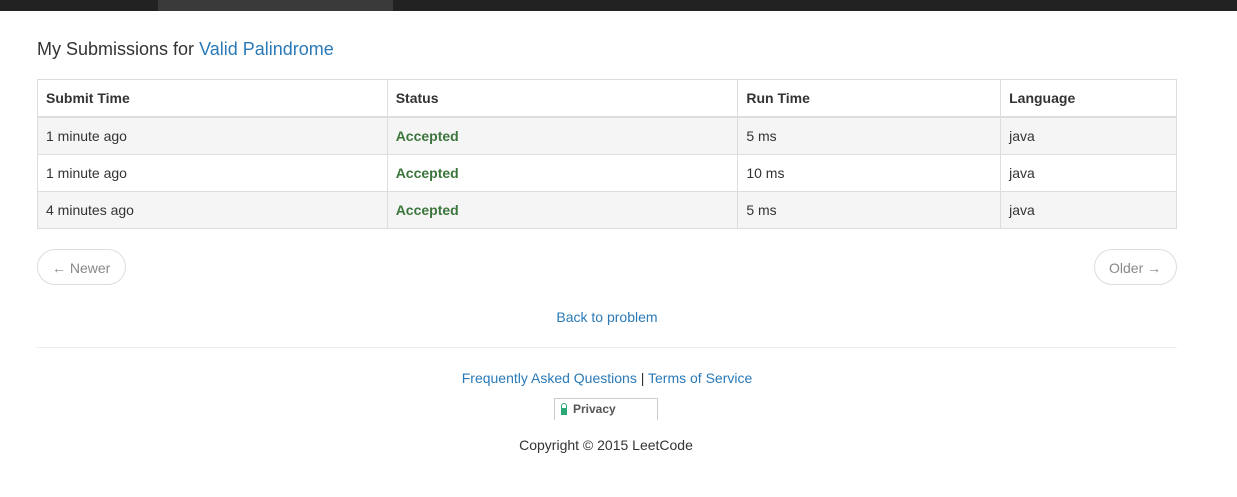  What do you see at coordinates (81, 267) in the screenshot?
I see `newer-button: ← Newer` at bounding box center [81, 267].